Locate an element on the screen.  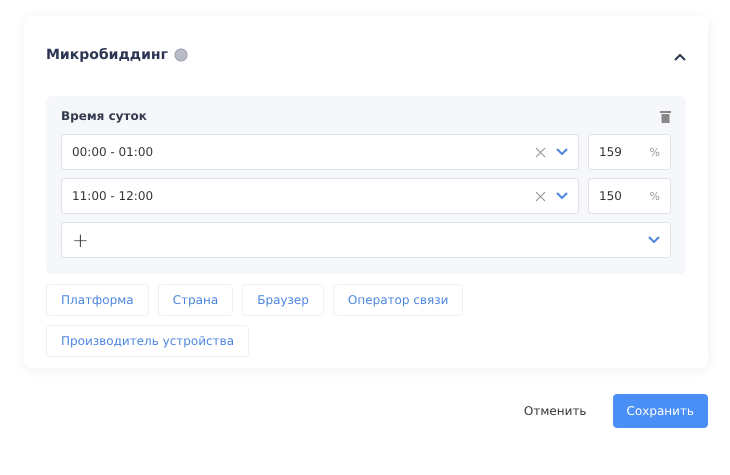
filter-chip: Браузер is located at coordinates (283, 300).